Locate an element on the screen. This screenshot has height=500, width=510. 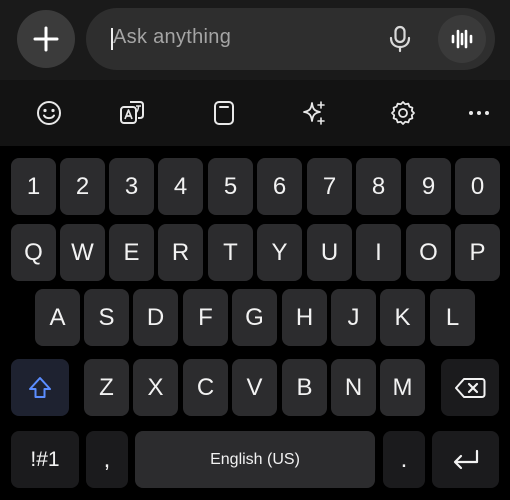
clipboard-icon is located at coordinates (224, 113).